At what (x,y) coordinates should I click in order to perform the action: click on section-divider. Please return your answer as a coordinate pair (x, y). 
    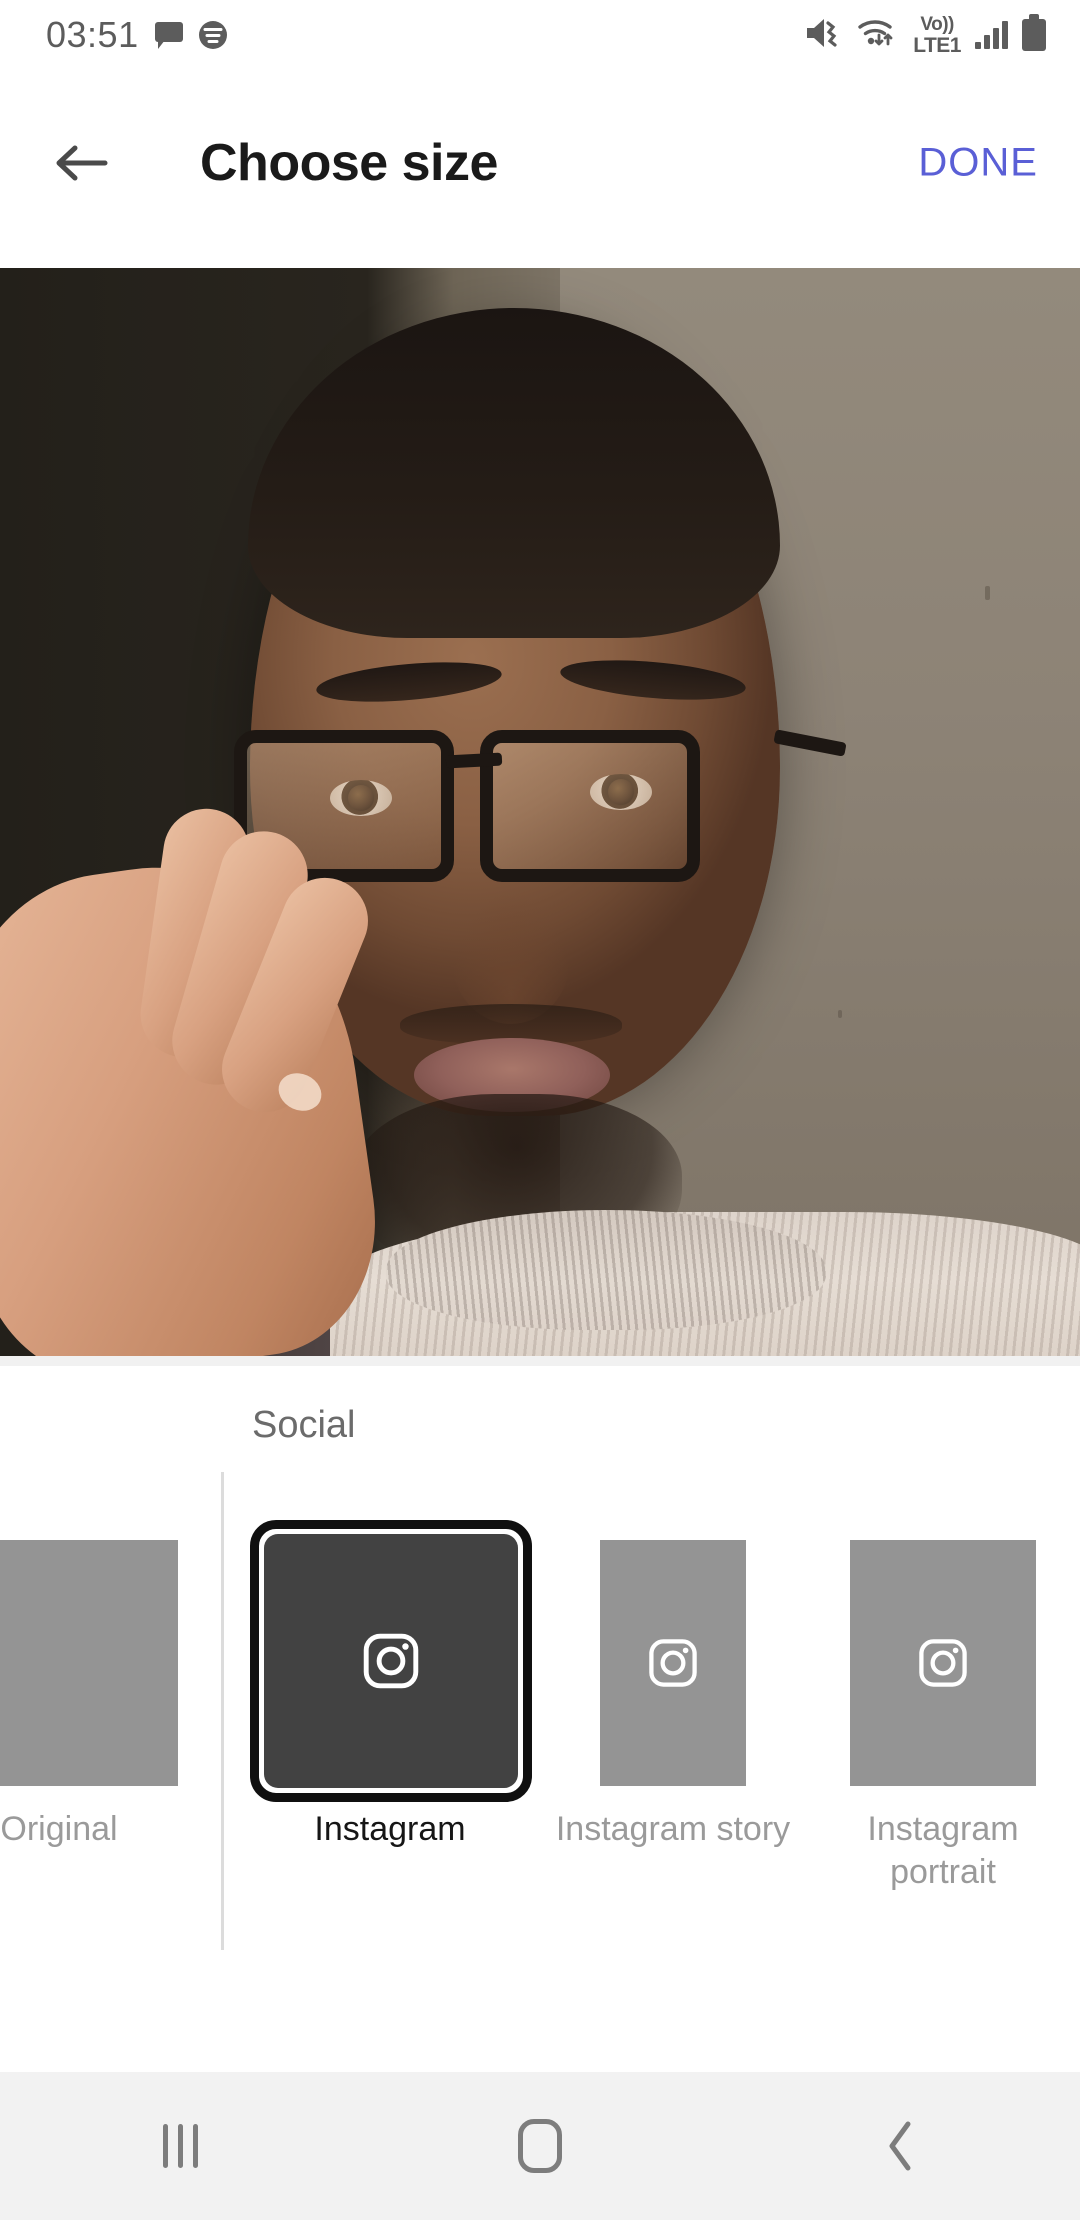
    Looking at the image, I should click on (540, 1361).